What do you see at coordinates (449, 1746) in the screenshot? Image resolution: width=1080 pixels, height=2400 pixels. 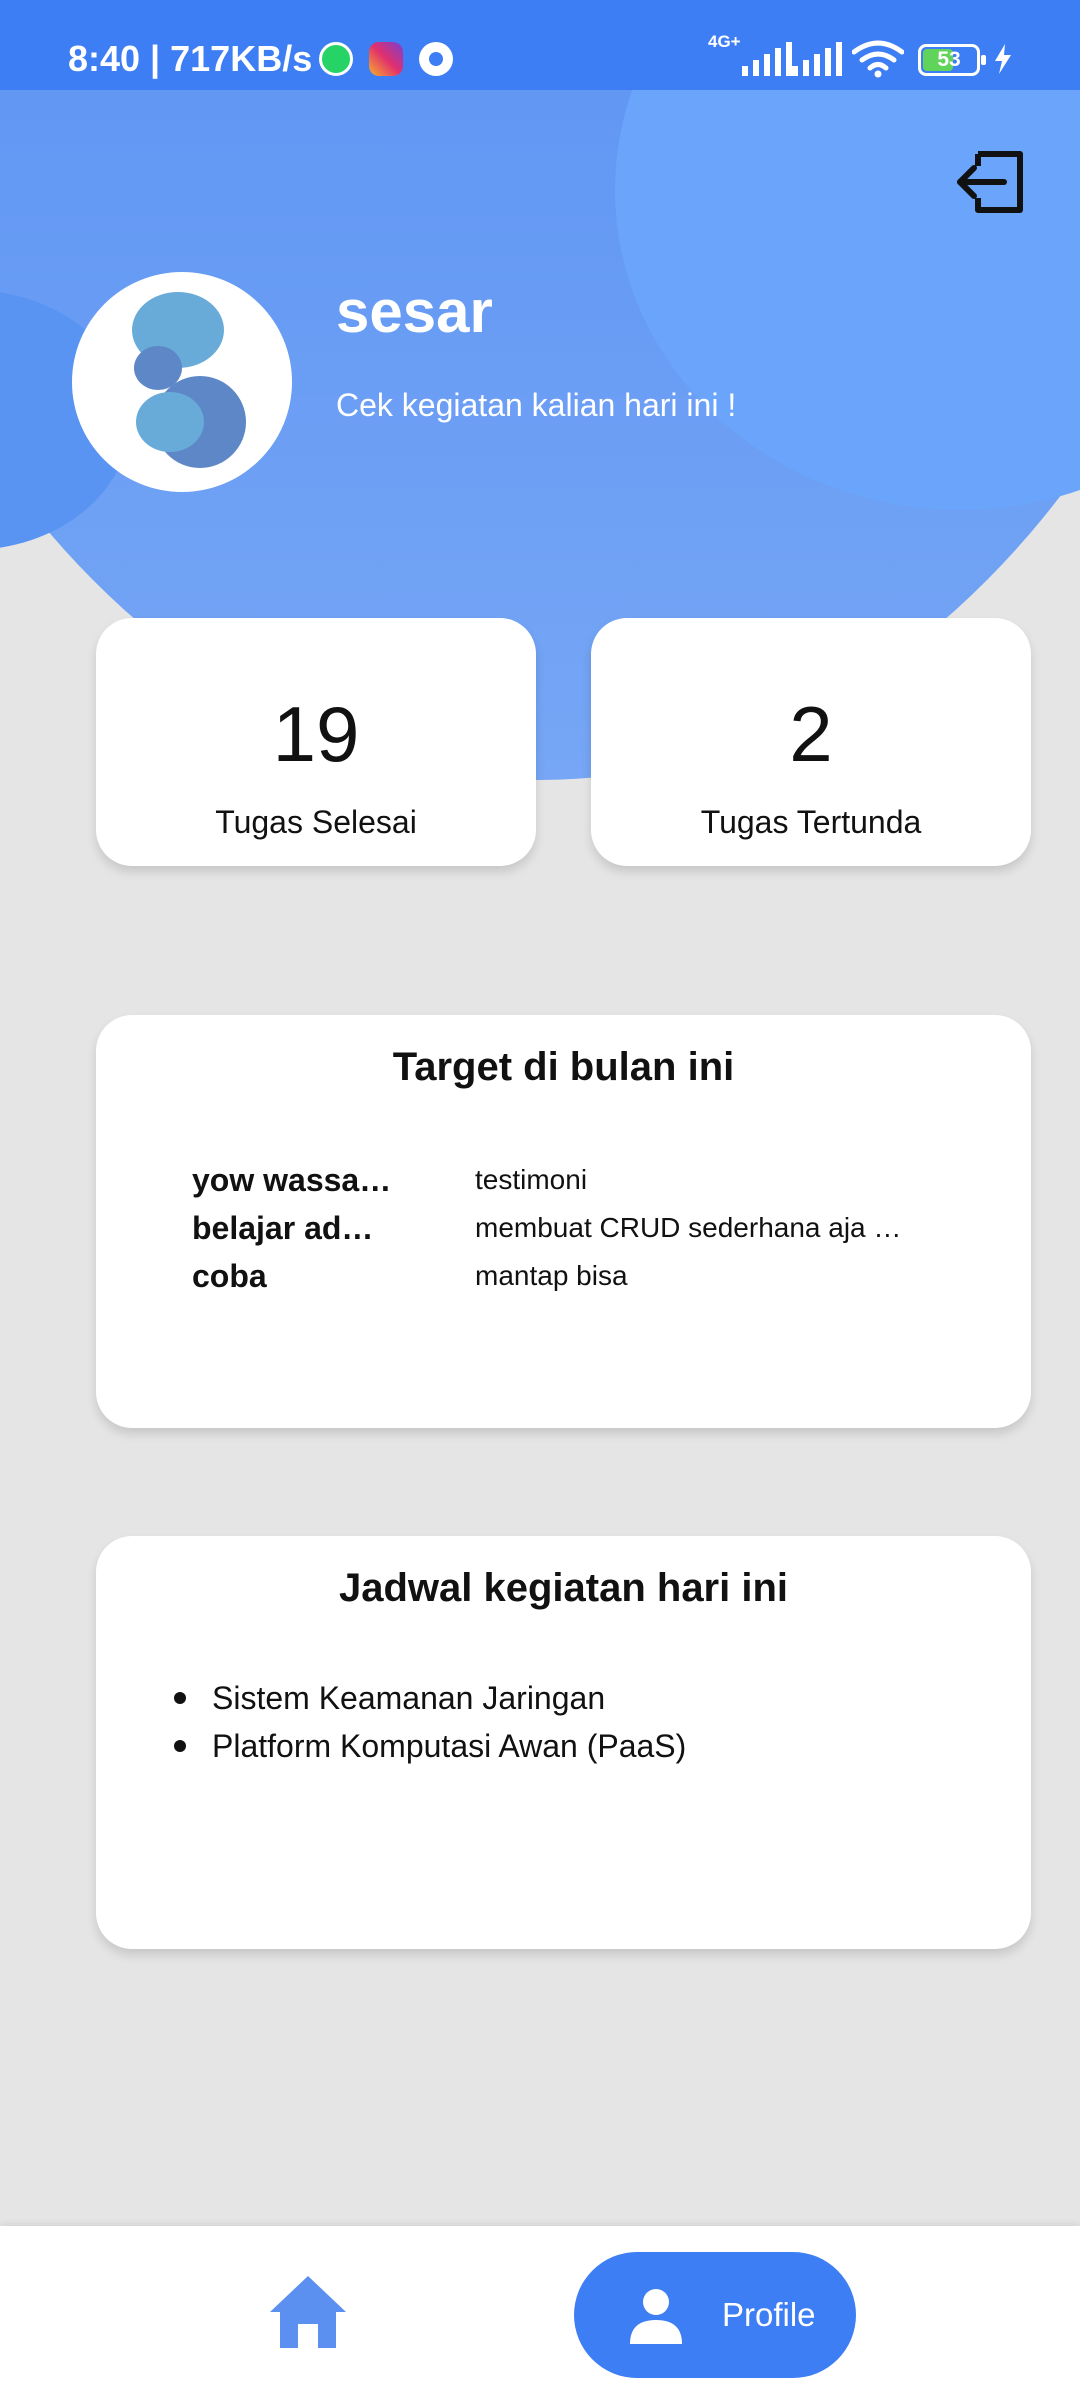 I see `schedule-item-text: Platform Komputasi Awan (PaaS)` at bounding box center [449, 1746].